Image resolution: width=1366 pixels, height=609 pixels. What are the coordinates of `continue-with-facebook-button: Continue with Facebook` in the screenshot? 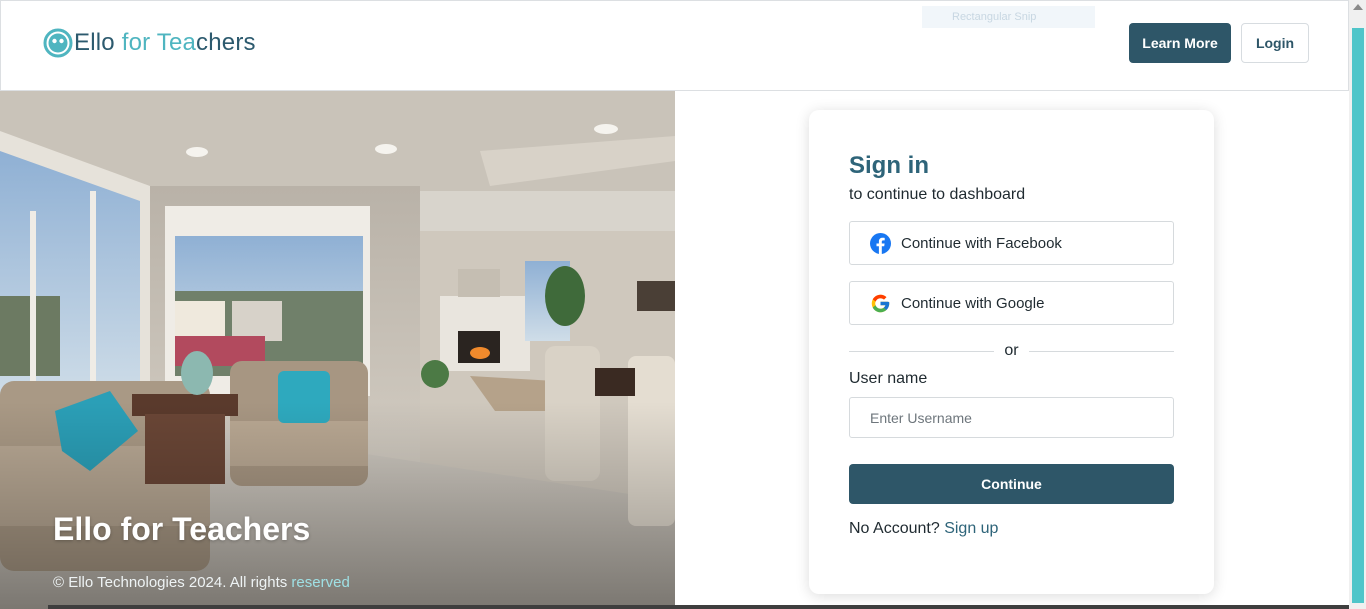 It's located at (1011, 243).